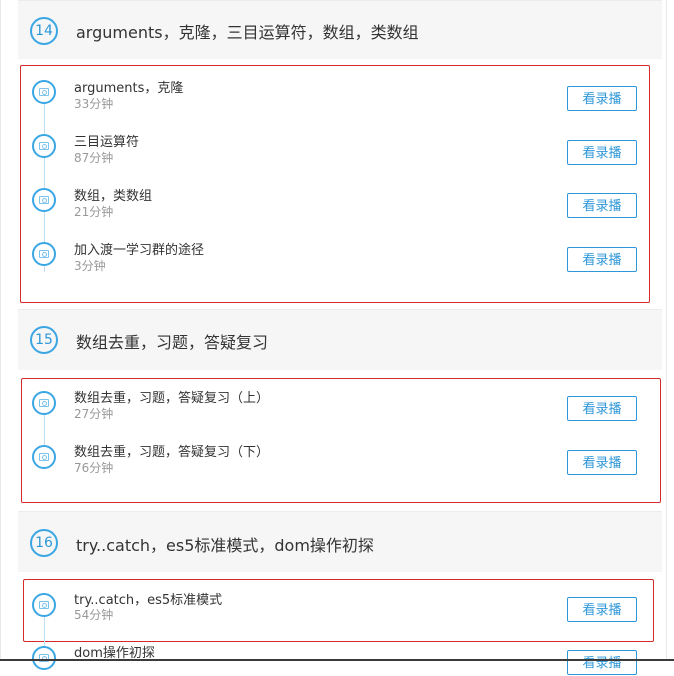 Image resolution: width=674 pixels, height=676 pixels. Describe the element at coordinates (247, 32) in the screenshot. I see `chapter-title: arguments，克隆，三目运算符，数组，类数组` at that location.